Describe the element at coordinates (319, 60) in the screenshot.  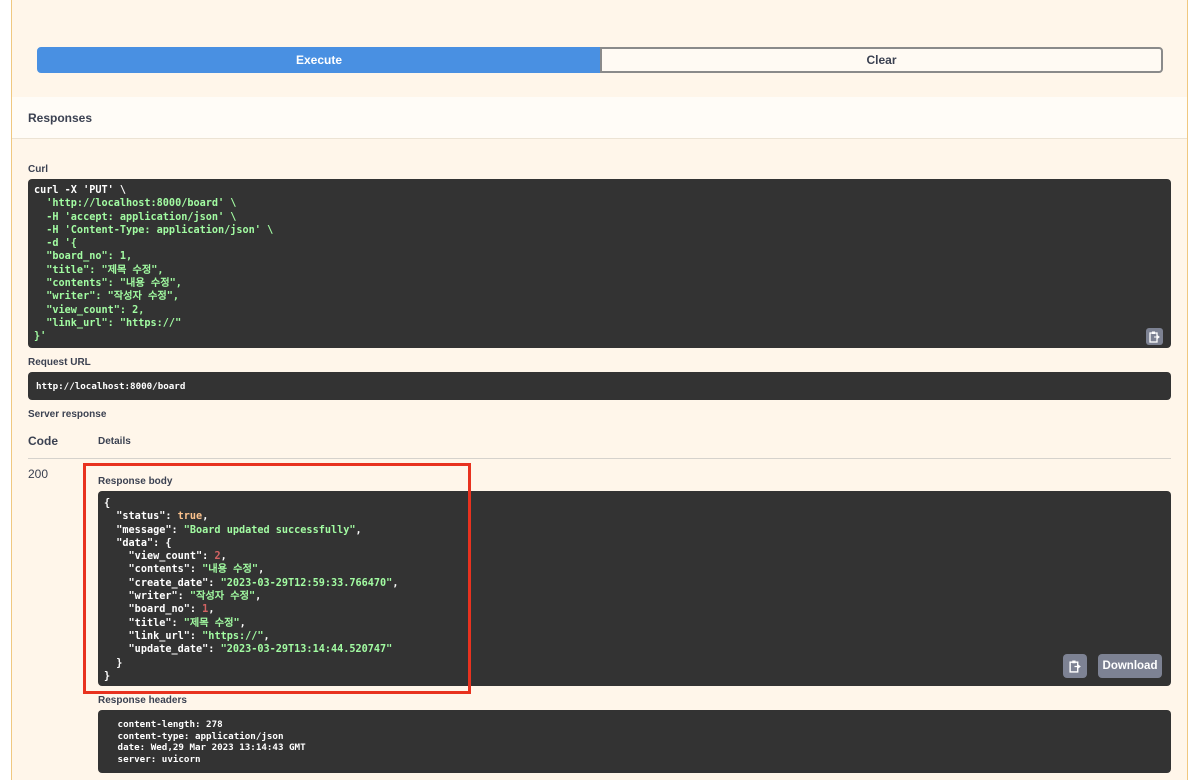
I see `execute-button: Execute` at that location.